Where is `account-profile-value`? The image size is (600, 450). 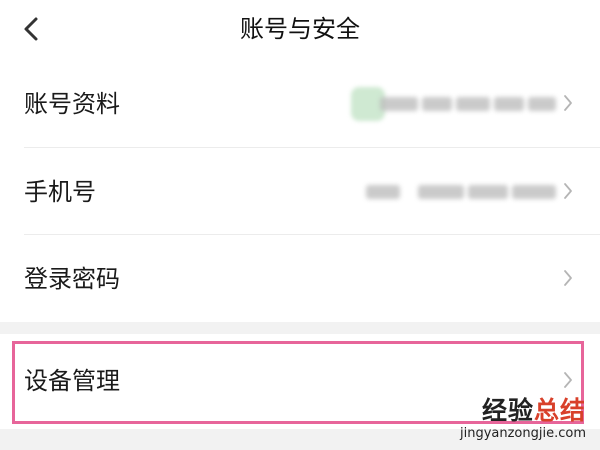 account-profile-value is located at coordinates (468, 104).